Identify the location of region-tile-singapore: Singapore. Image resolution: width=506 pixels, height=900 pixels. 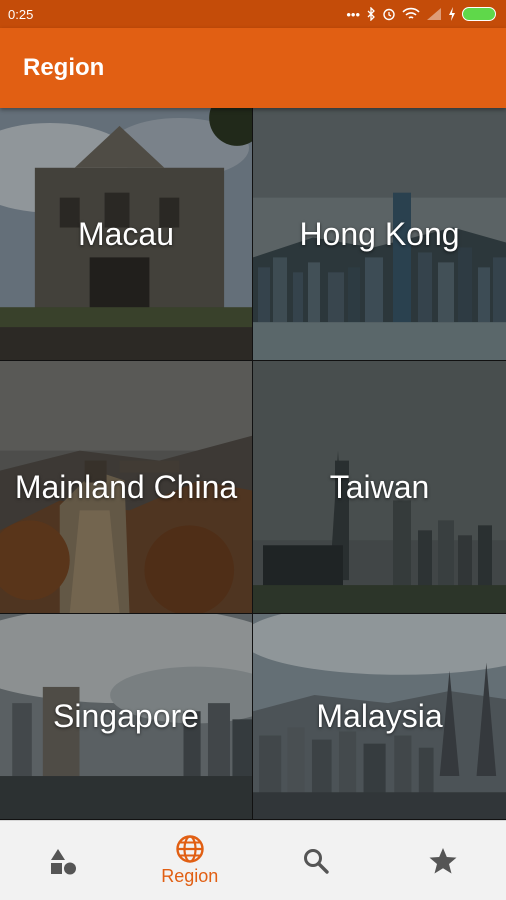
(126, 717).